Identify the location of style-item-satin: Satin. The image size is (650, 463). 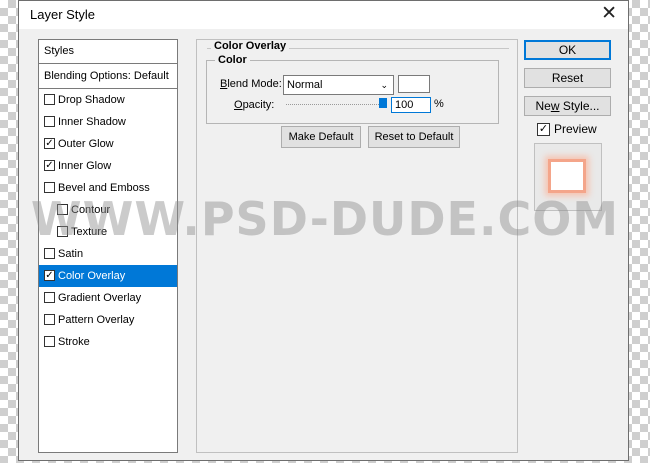
(108, 254).